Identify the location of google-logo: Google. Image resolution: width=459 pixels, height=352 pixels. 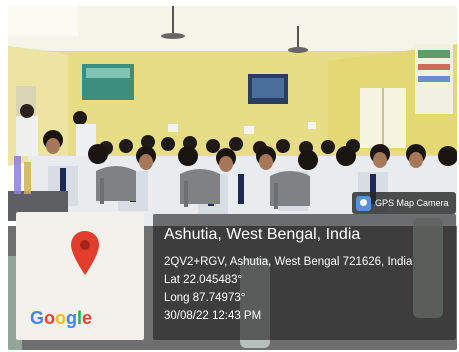
(61, 318).